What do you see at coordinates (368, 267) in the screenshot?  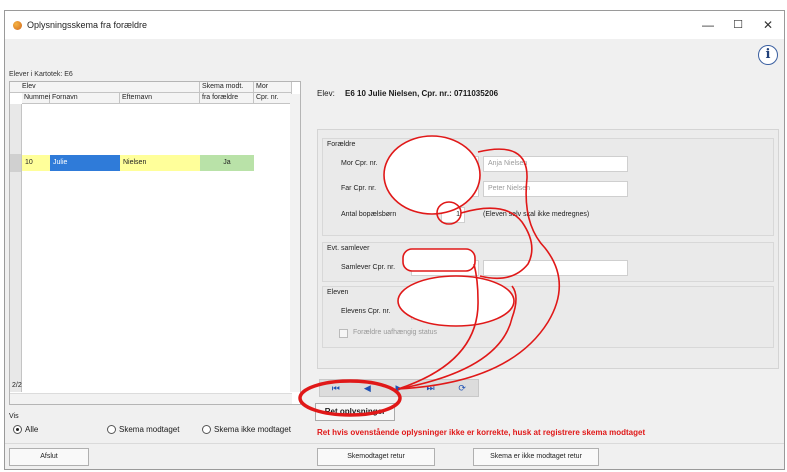 I see `samlever-cpr-label: Samlever Cpr. nr.` at bounding box center [368, 267].